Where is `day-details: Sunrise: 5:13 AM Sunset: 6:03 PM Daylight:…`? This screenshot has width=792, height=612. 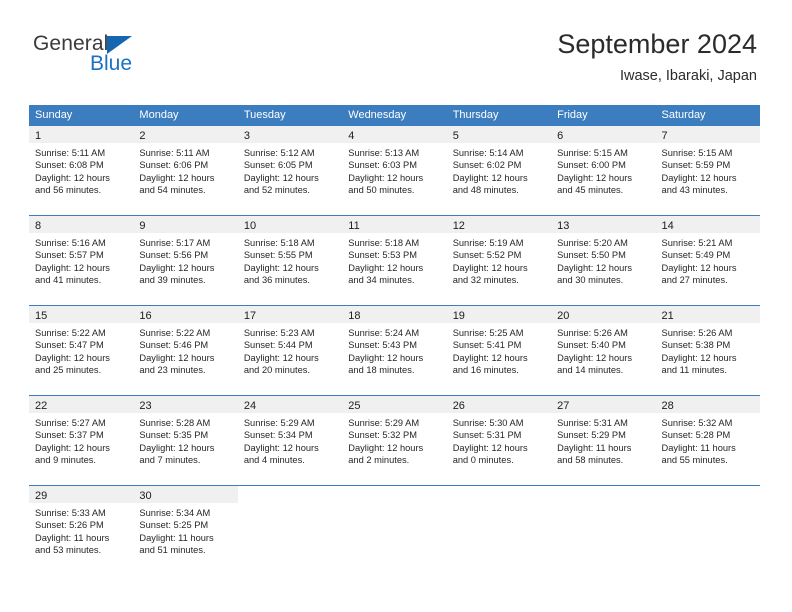 day-details: Sunrise: 5:13 AM Sunset: 6:03 PM Daylight:… is located at coordinates (394, 172).